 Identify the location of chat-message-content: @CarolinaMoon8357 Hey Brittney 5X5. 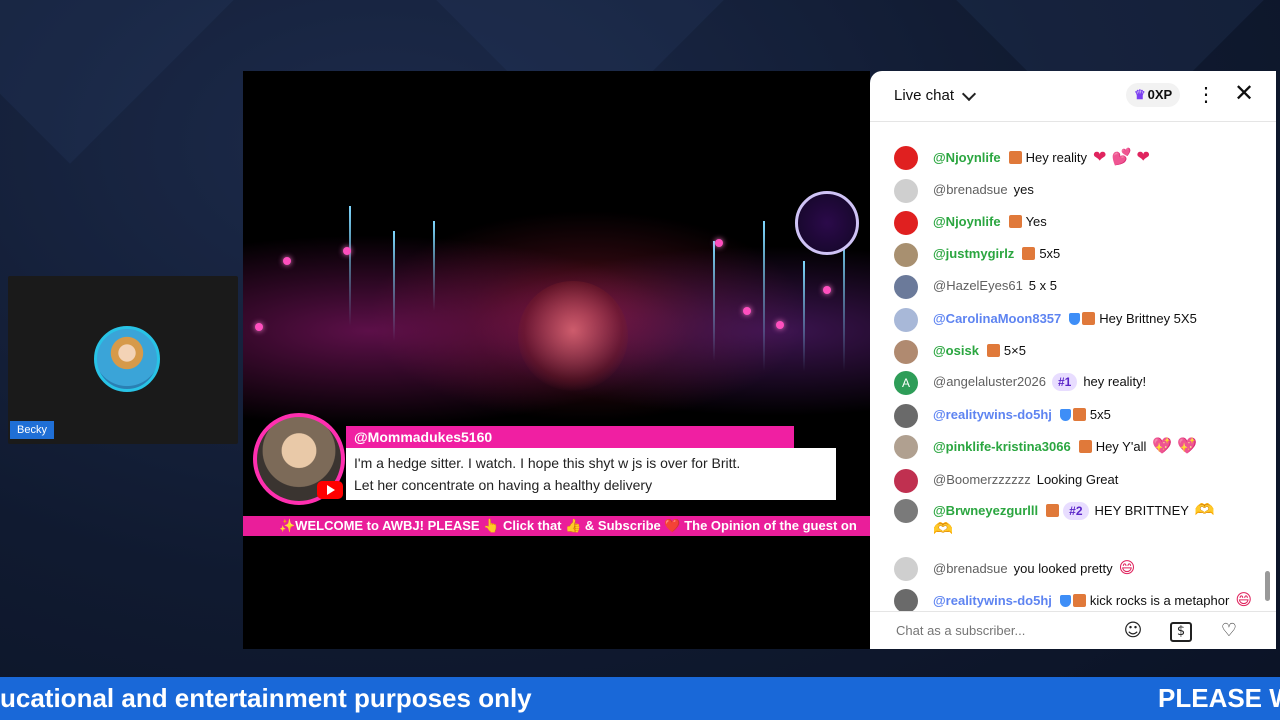
(1093, 319).